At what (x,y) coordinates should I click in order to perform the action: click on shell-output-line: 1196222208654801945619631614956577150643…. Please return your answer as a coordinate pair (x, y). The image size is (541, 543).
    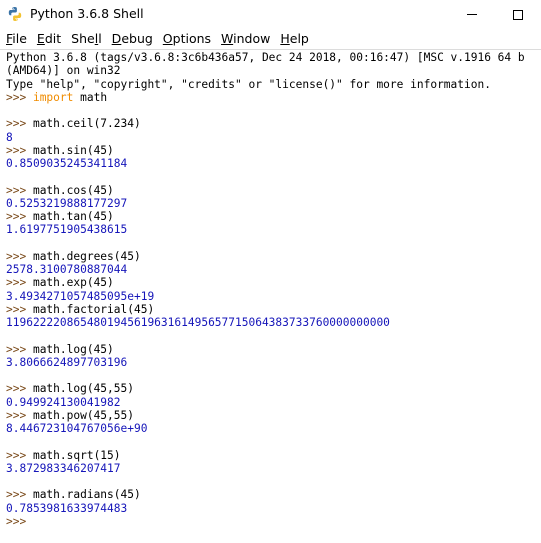
    Looking at the image, I should click on (198, 322).